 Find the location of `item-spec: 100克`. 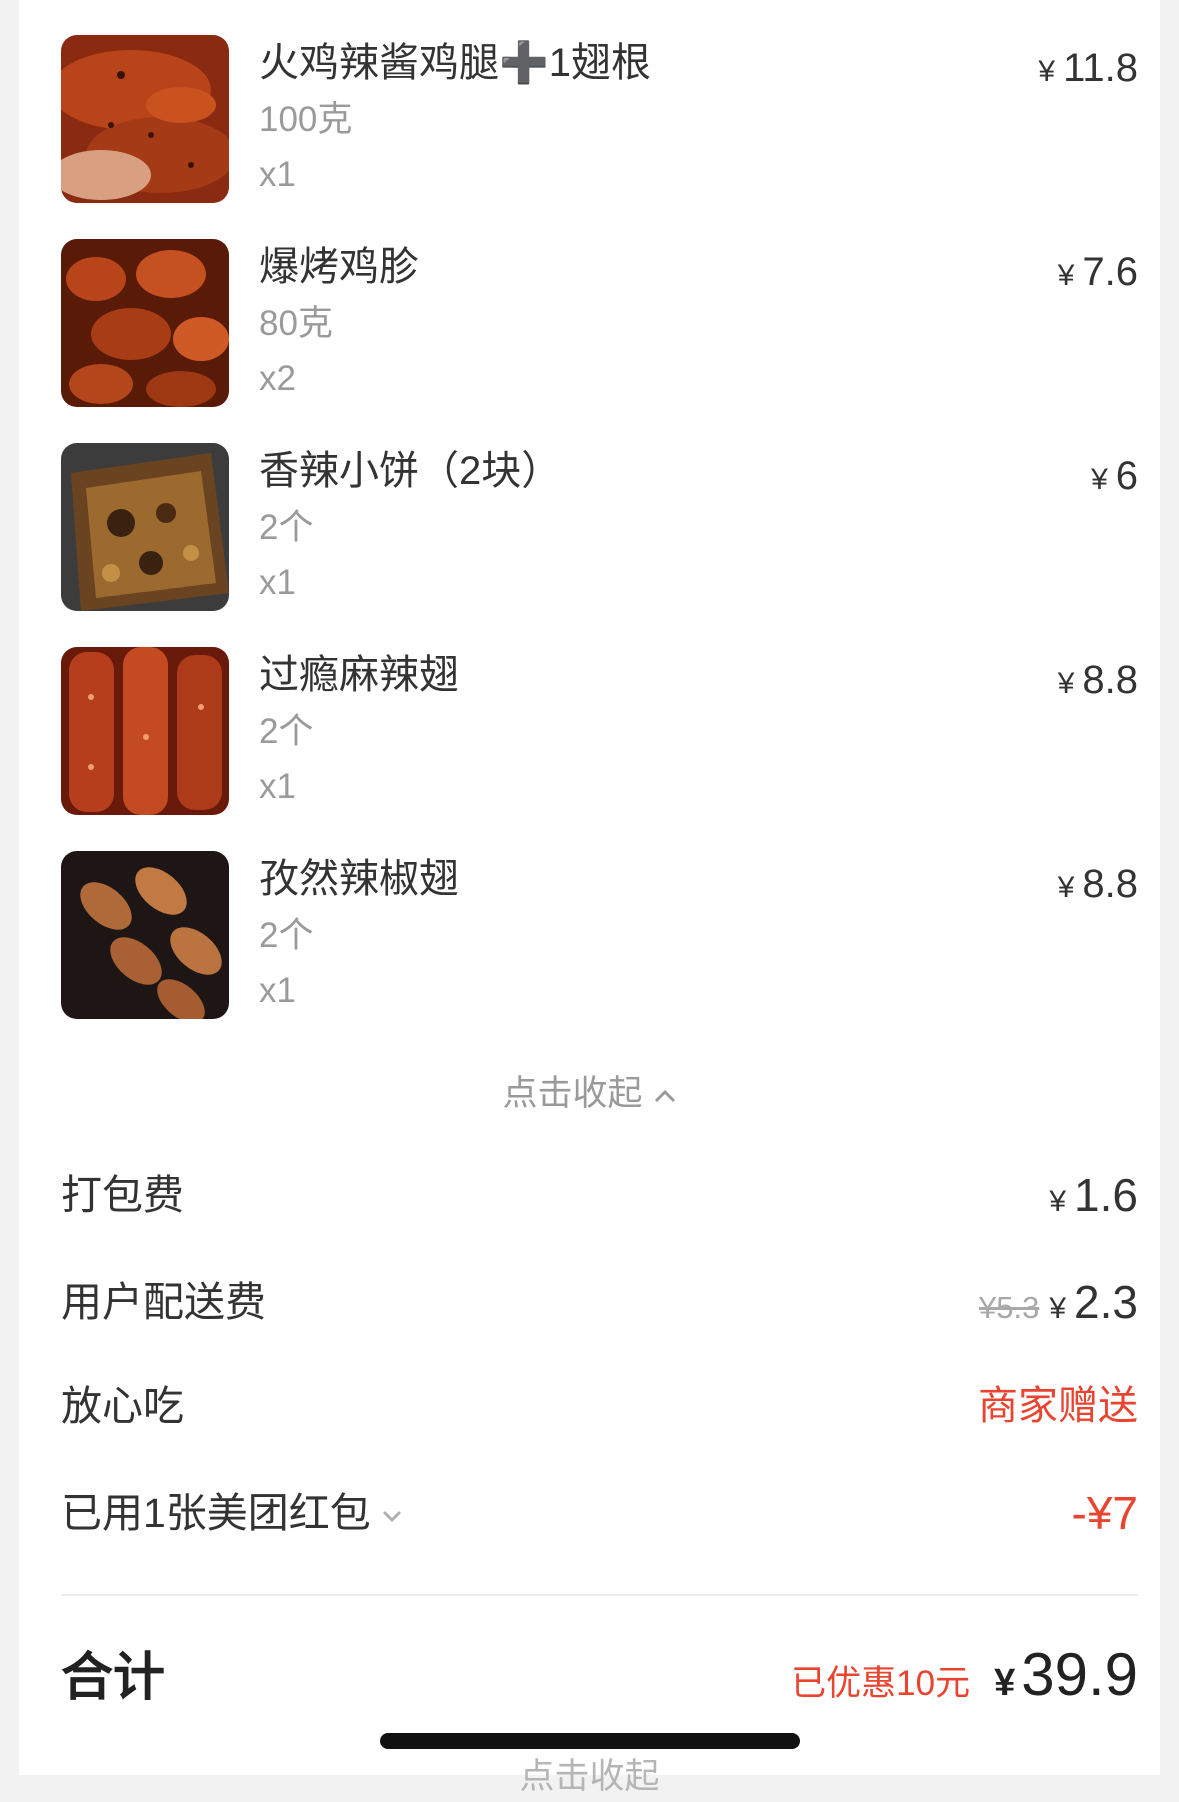

item-spec: 100克 is located at coordinates (306, 119).